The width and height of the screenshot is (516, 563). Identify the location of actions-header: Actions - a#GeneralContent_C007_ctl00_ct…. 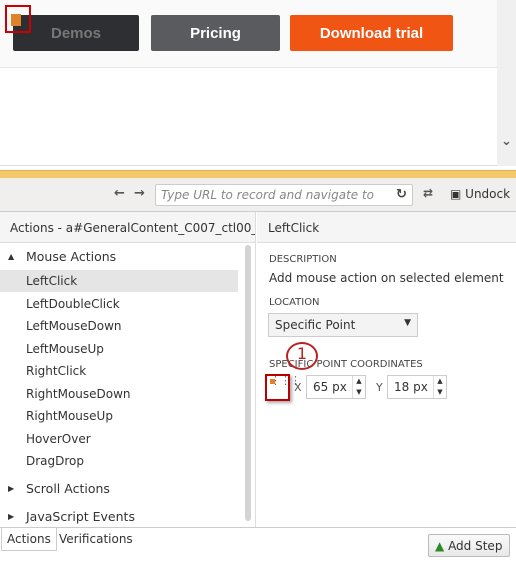
(128, 227).